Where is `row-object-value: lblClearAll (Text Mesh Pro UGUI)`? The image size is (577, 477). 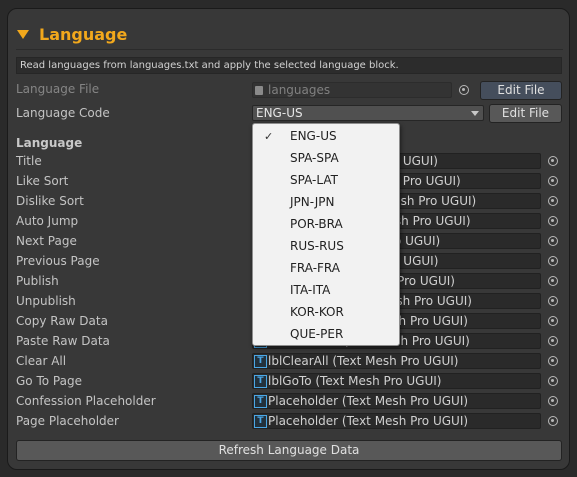
row-object-value: lblClearAll (Text Mesh Pro UGUI) is located at coordinates (363, 361).